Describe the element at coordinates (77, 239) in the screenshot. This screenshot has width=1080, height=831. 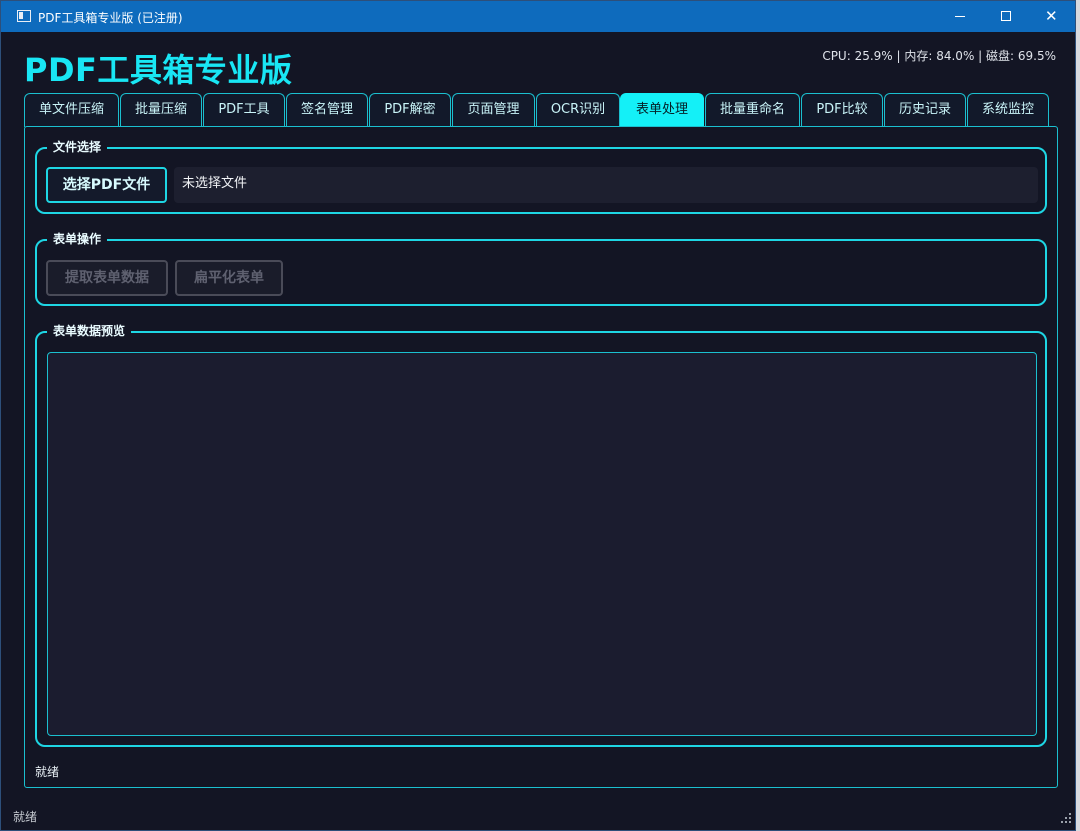
I see `form-operations-group-title: 表单操作` at that location.